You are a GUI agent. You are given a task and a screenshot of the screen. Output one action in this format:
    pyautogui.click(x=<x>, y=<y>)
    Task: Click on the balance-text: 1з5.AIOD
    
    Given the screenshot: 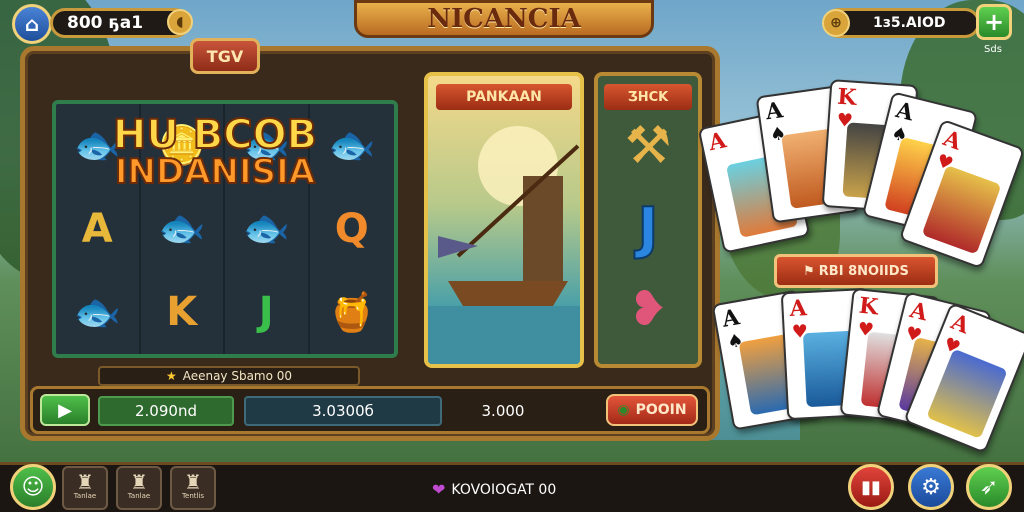 What is the action you would take?
    pyautogui.click(x=909, y=23)
    